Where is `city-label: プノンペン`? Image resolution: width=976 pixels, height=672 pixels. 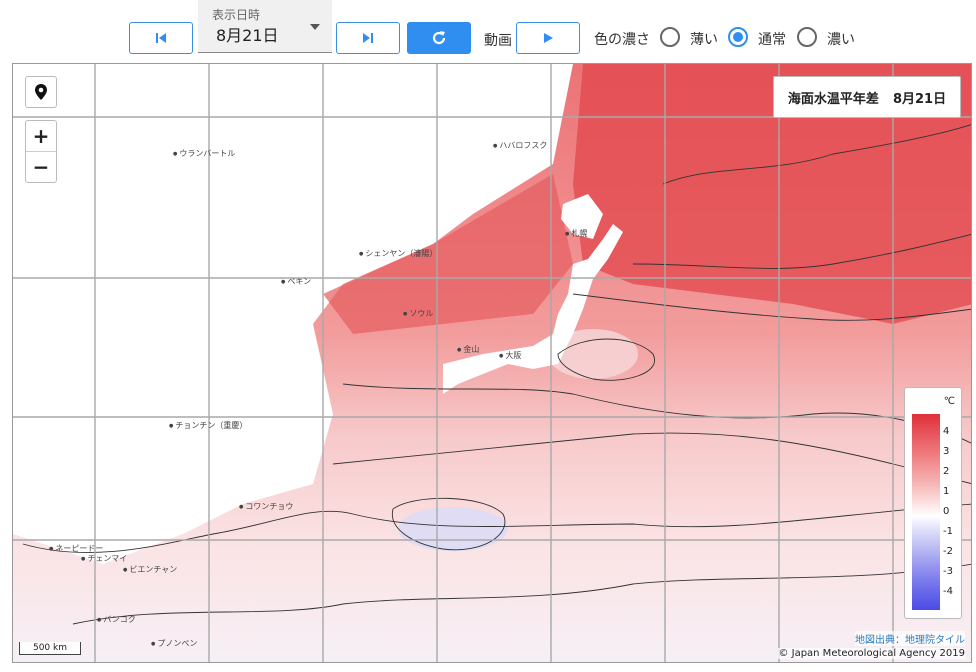 city-label: プノンペン is located at coordinates (174, 643).